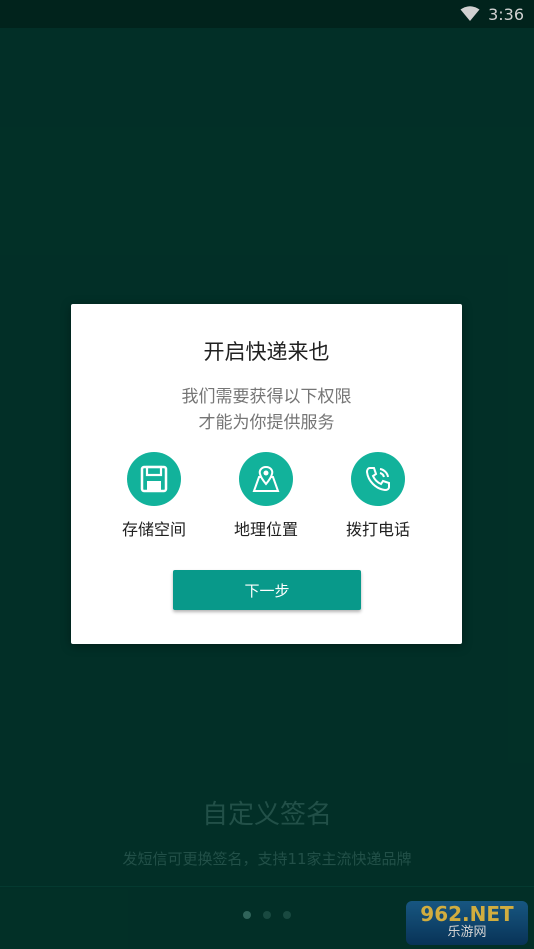 This screenshot has height=949, width=534. What do you see at coordinates (266, 352) in the screenshot?
I see `dialog-title: 开启快递来也` at bounding box center [266, 352].